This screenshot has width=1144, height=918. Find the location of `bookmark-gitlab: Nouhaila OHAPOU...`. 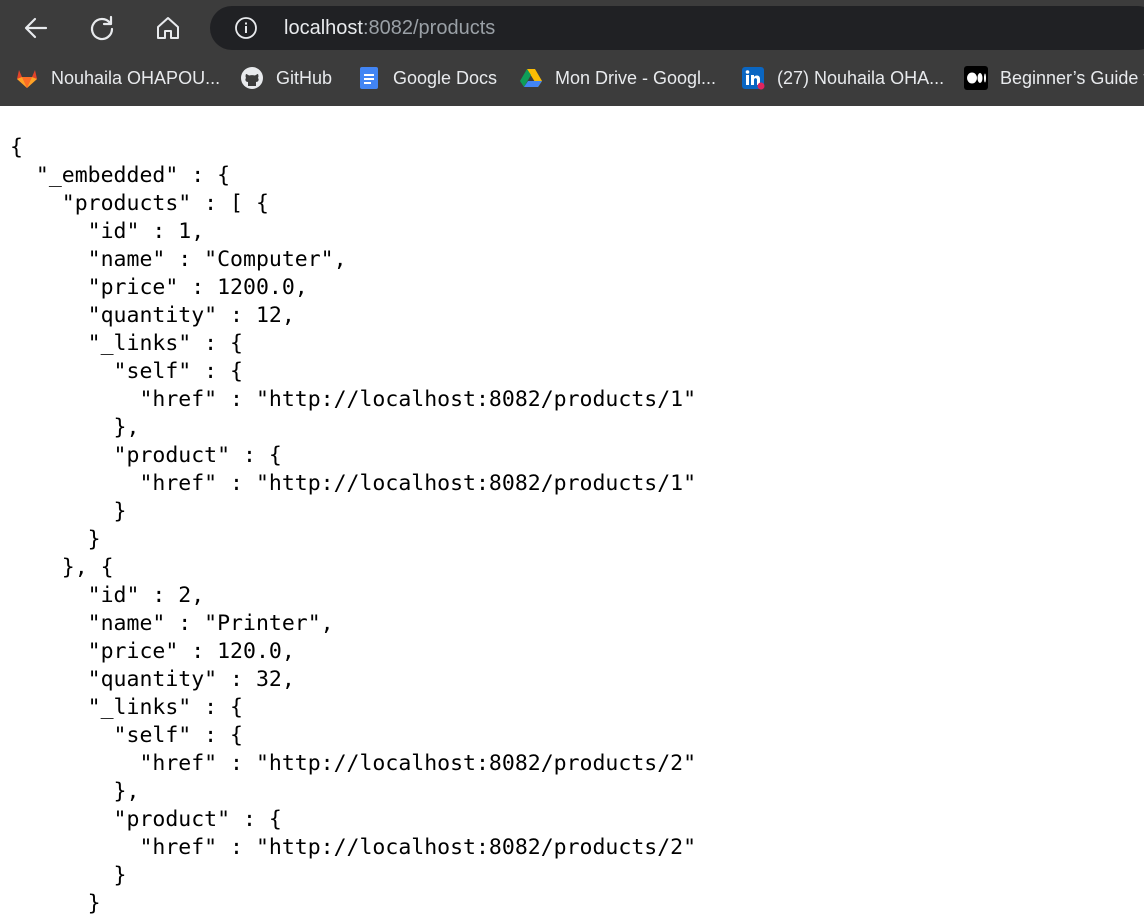

bookmark-gitlab: Nouhaila OHAPOU... is located at coordinates (117, 78).